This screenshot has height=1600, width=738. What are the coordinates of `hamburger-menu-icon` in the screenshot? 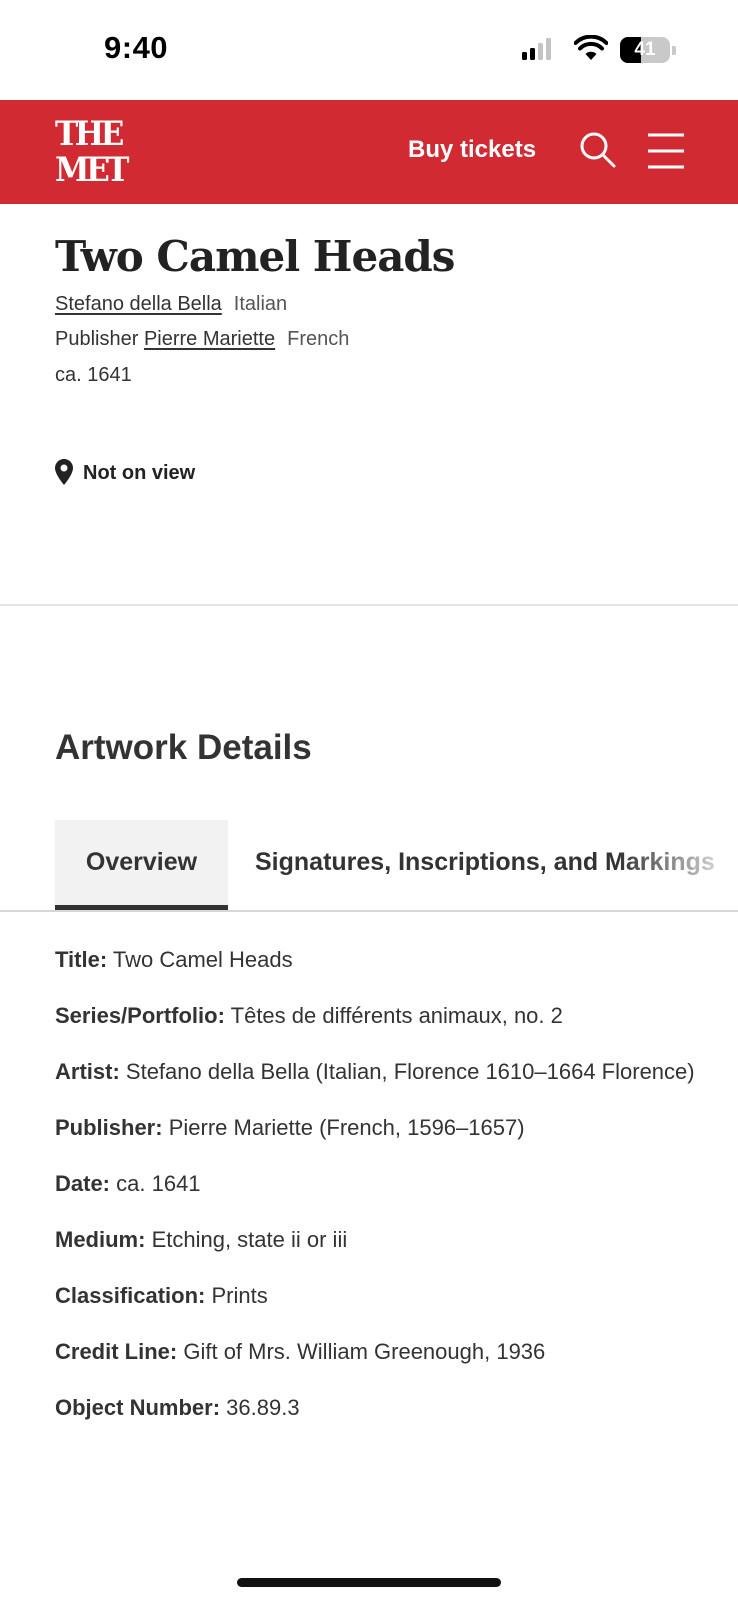 It's located at (666, 151).